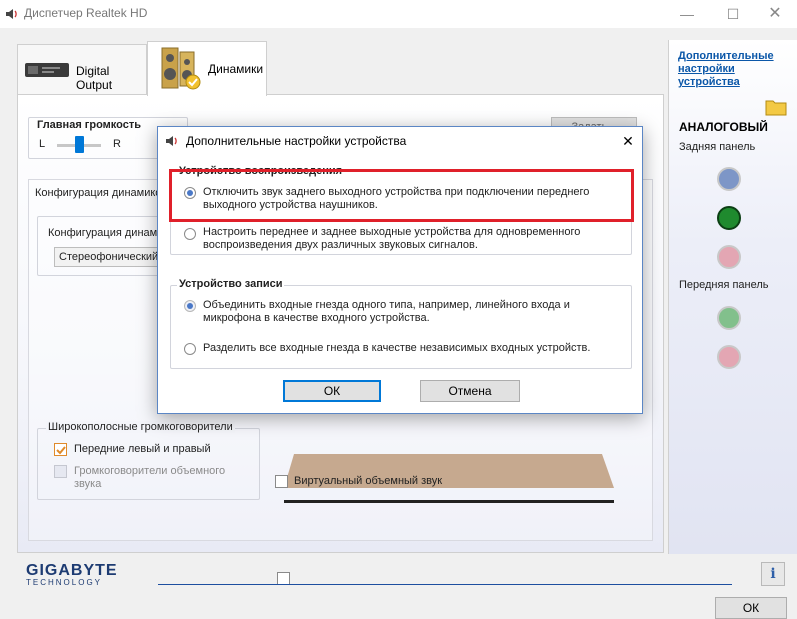  I want to click on playback-option-separate-radio, so click(190, 234).